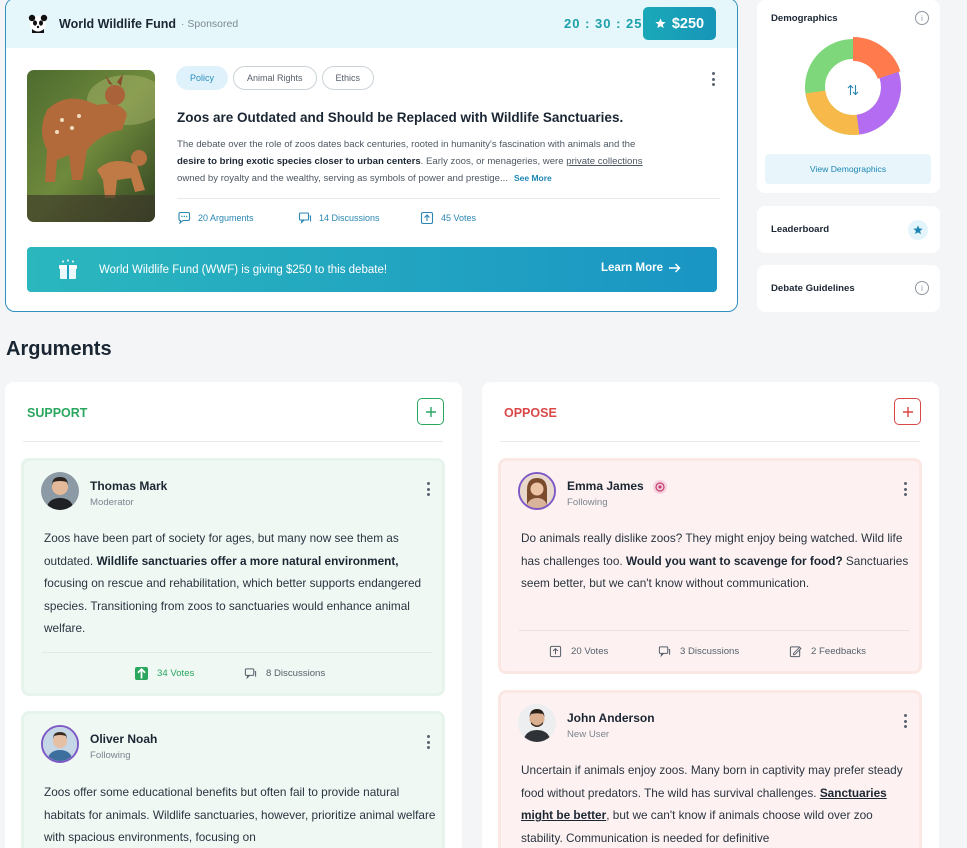 The image size is (967, 848). I want to click on sponsored-label: · Sponsored, so click(210, 23).